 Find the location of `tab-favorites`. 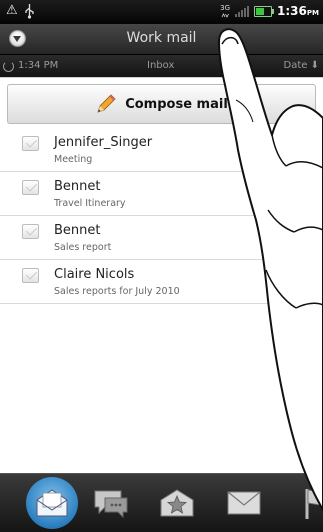

tab-favorites is located at coordinates (177, 503).